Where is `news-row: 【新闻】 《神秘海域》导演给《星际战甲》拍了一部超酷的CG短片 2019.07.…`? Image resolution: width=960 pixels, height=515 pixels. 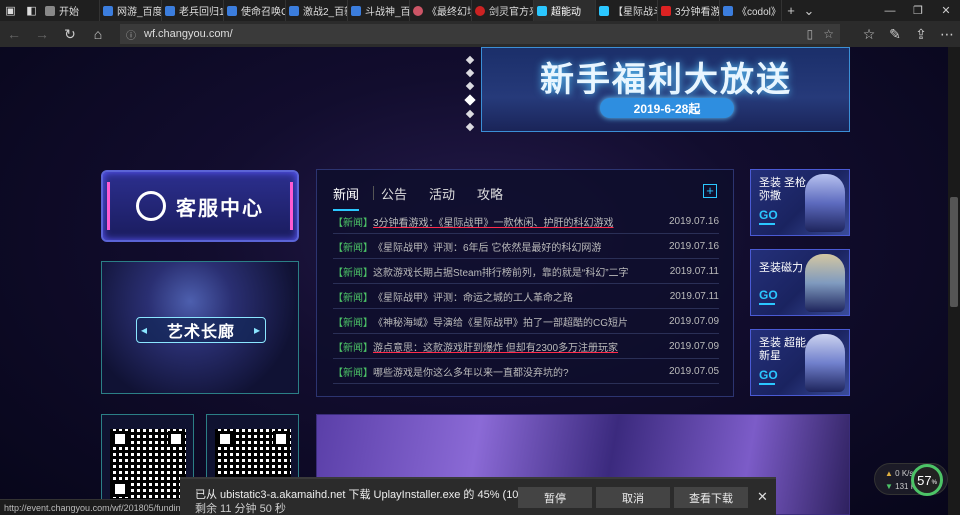
news-row: 【新闻】 《神秘海域》导演给《星际战甲》拍了一部超酷的CG短片 2019.07.… is located at coordinates (526, 321).